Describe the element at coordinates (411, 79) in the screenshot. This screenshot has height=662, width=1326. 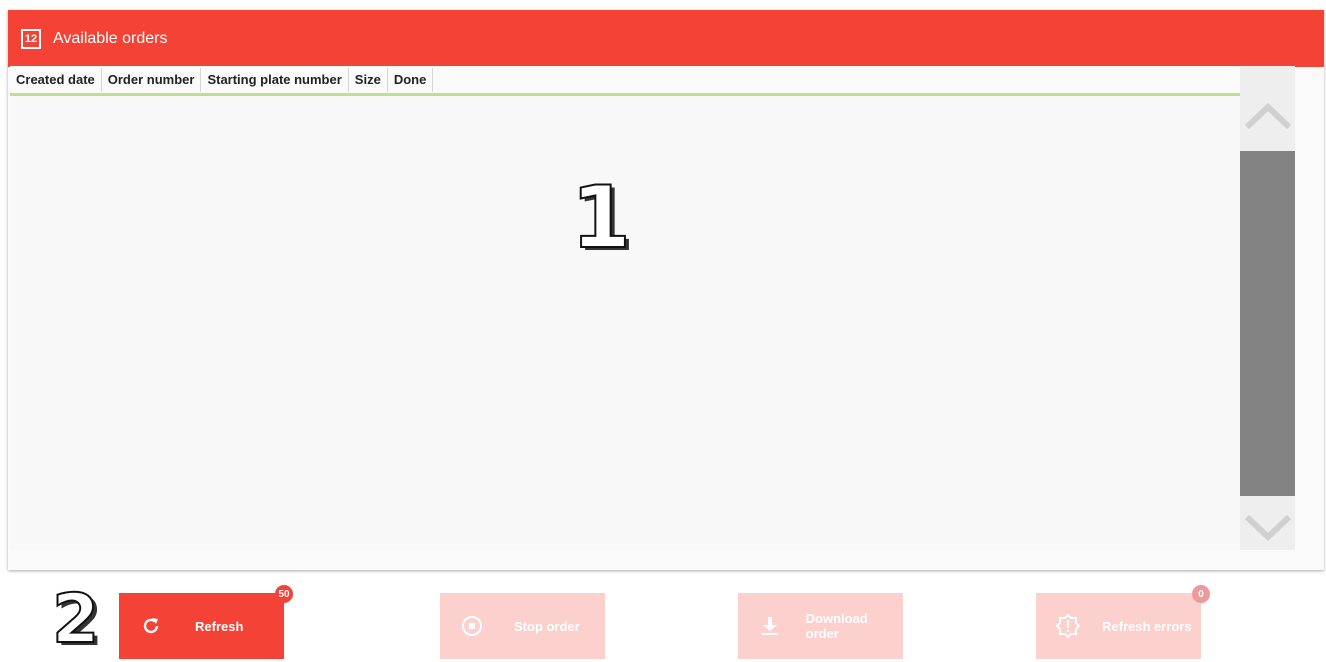
I see `column-done: Done` at that location.